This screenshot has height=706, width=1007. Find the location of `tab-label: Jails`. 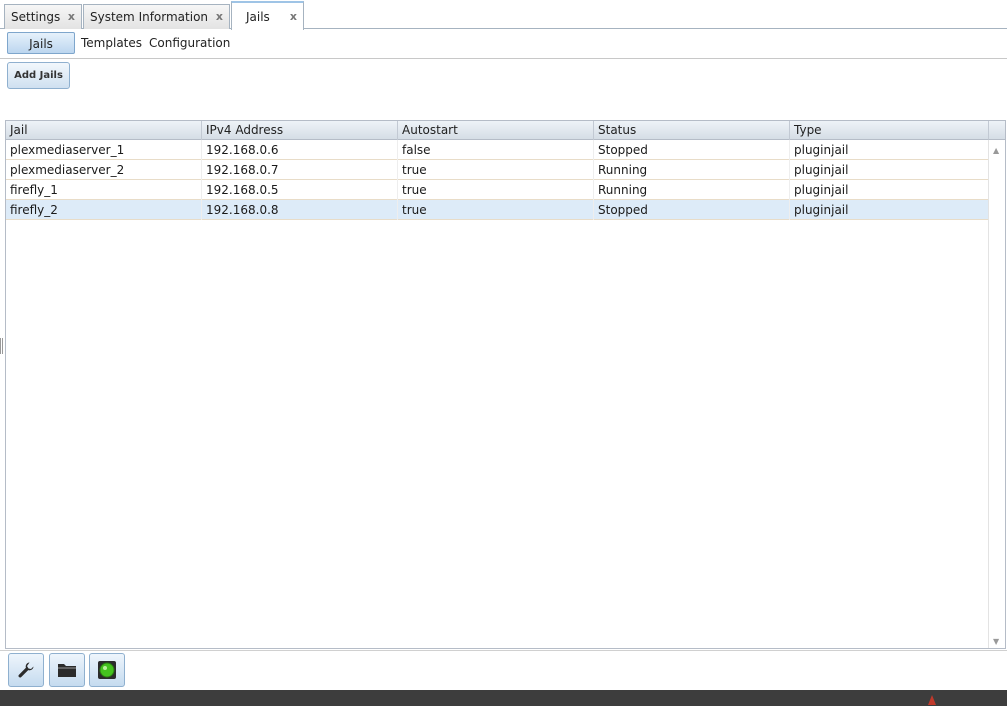

tab-label: Jails is located at coordinates (258, 16).